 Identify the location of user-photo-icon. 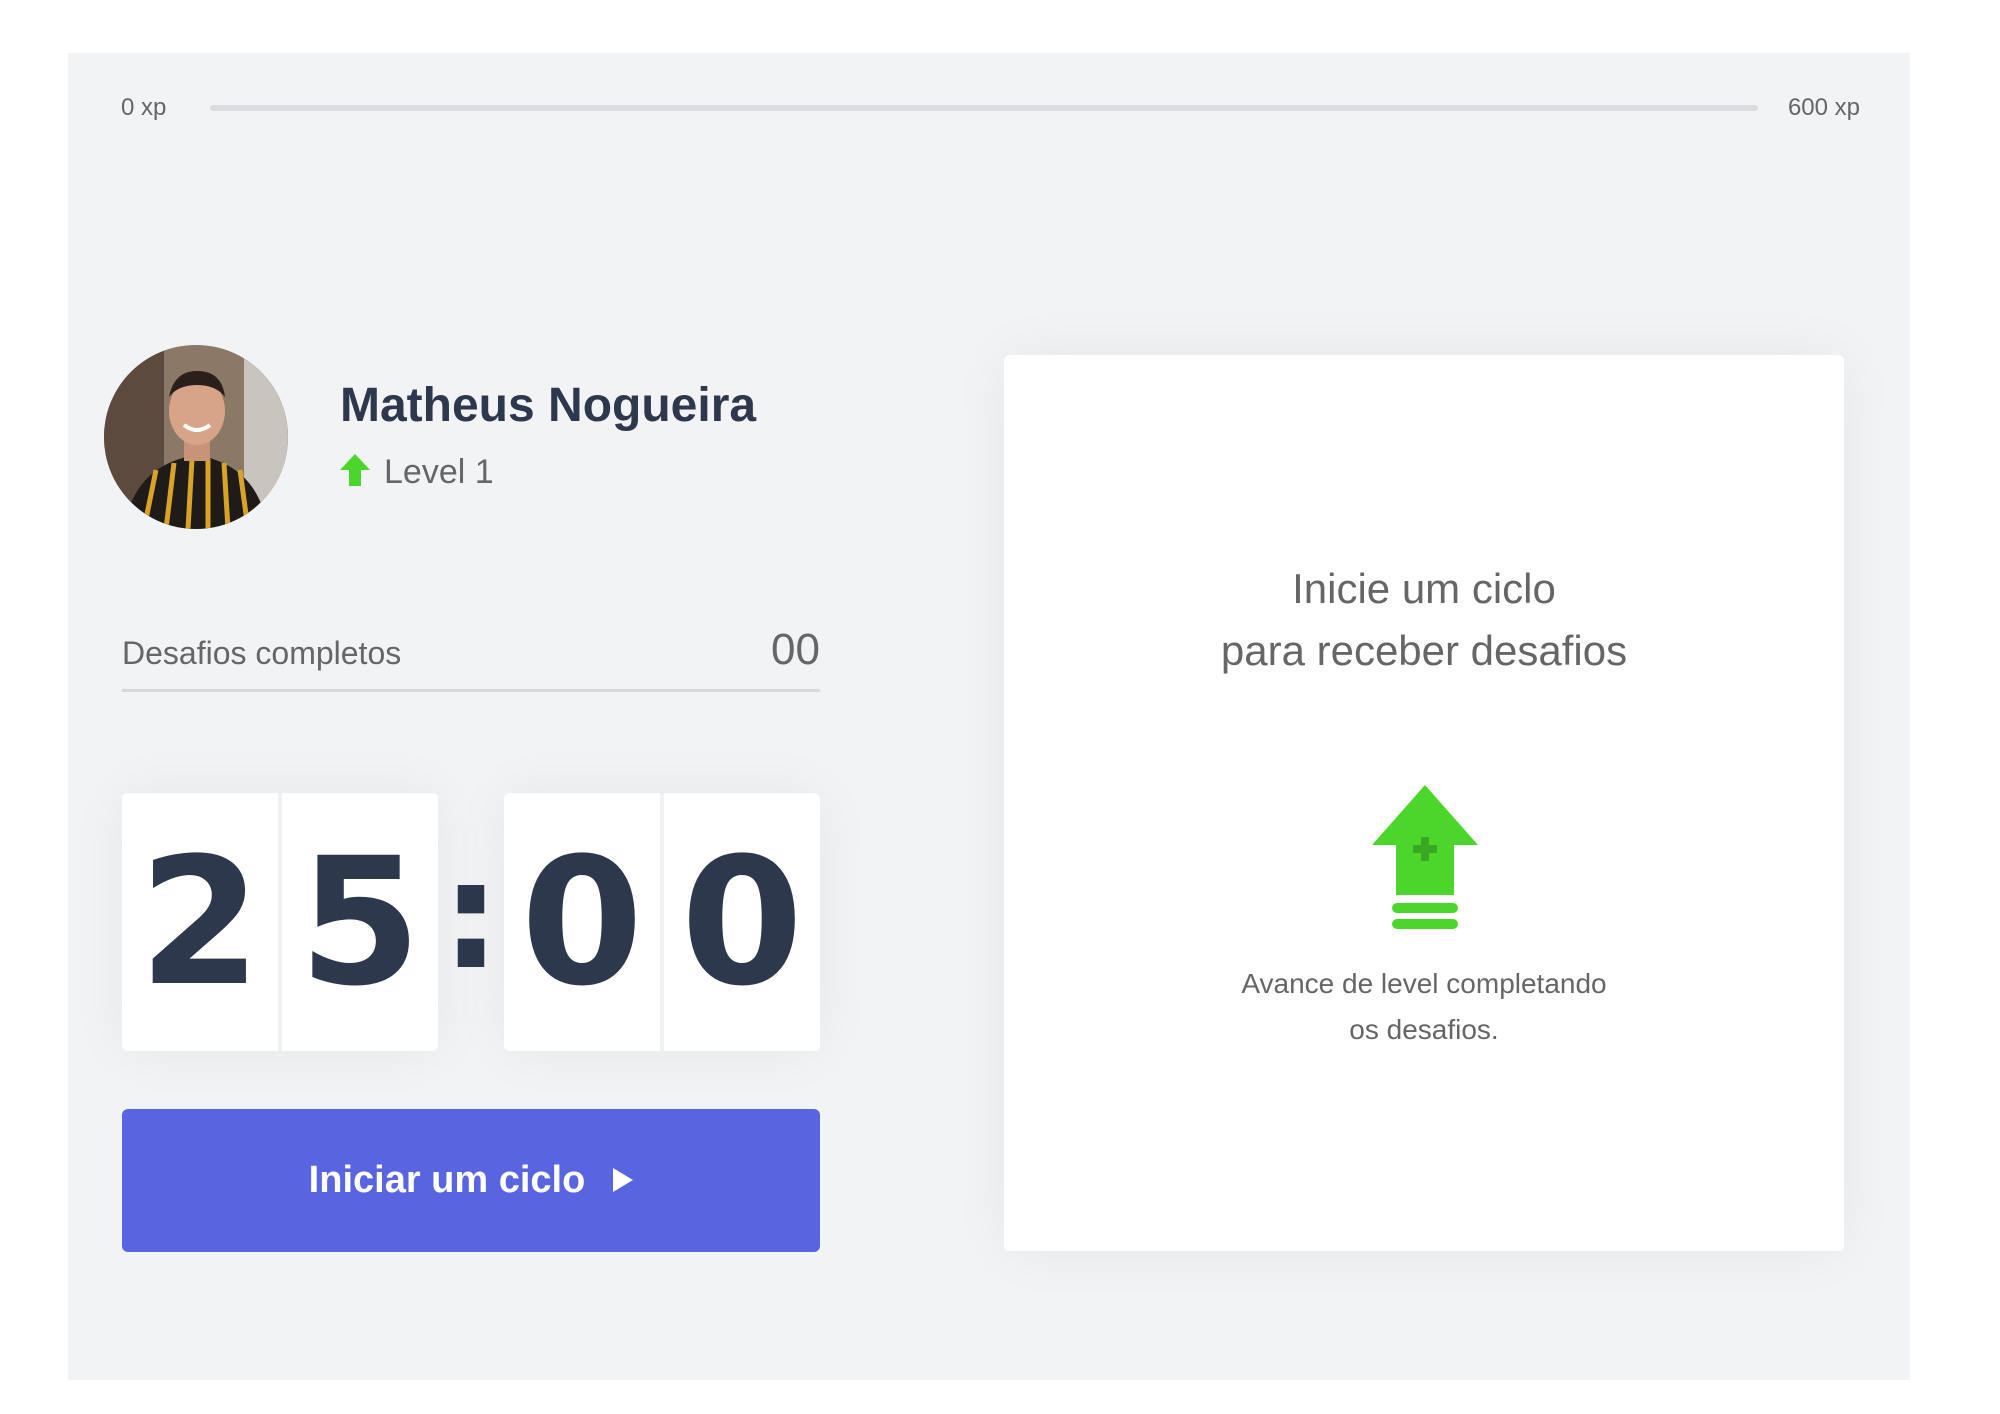
(196, 437).